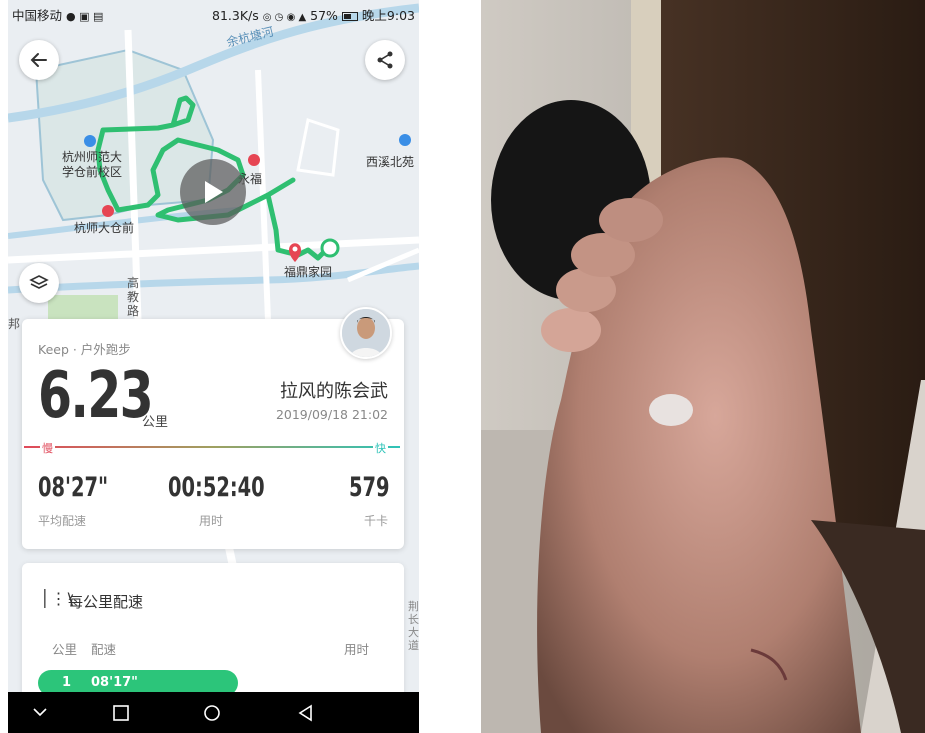  What do you see at coordinates (85, 16) in the screenshot?
I see `notification-icons: ● ▣ ▤` at bounding box center [85, 16].